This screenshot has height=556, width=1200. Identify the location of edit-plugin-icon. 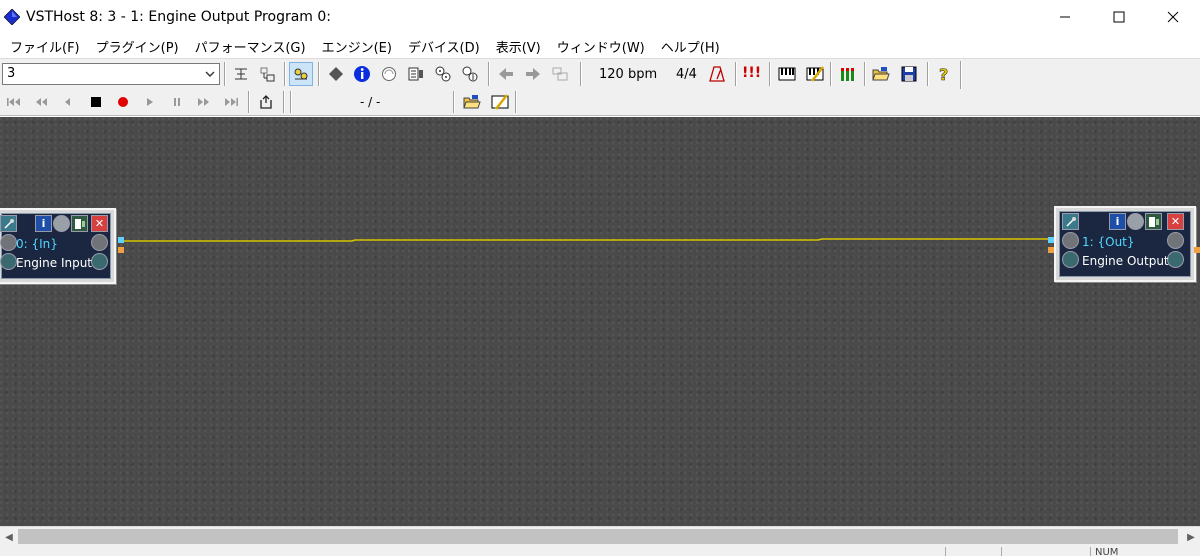
(416, 74).